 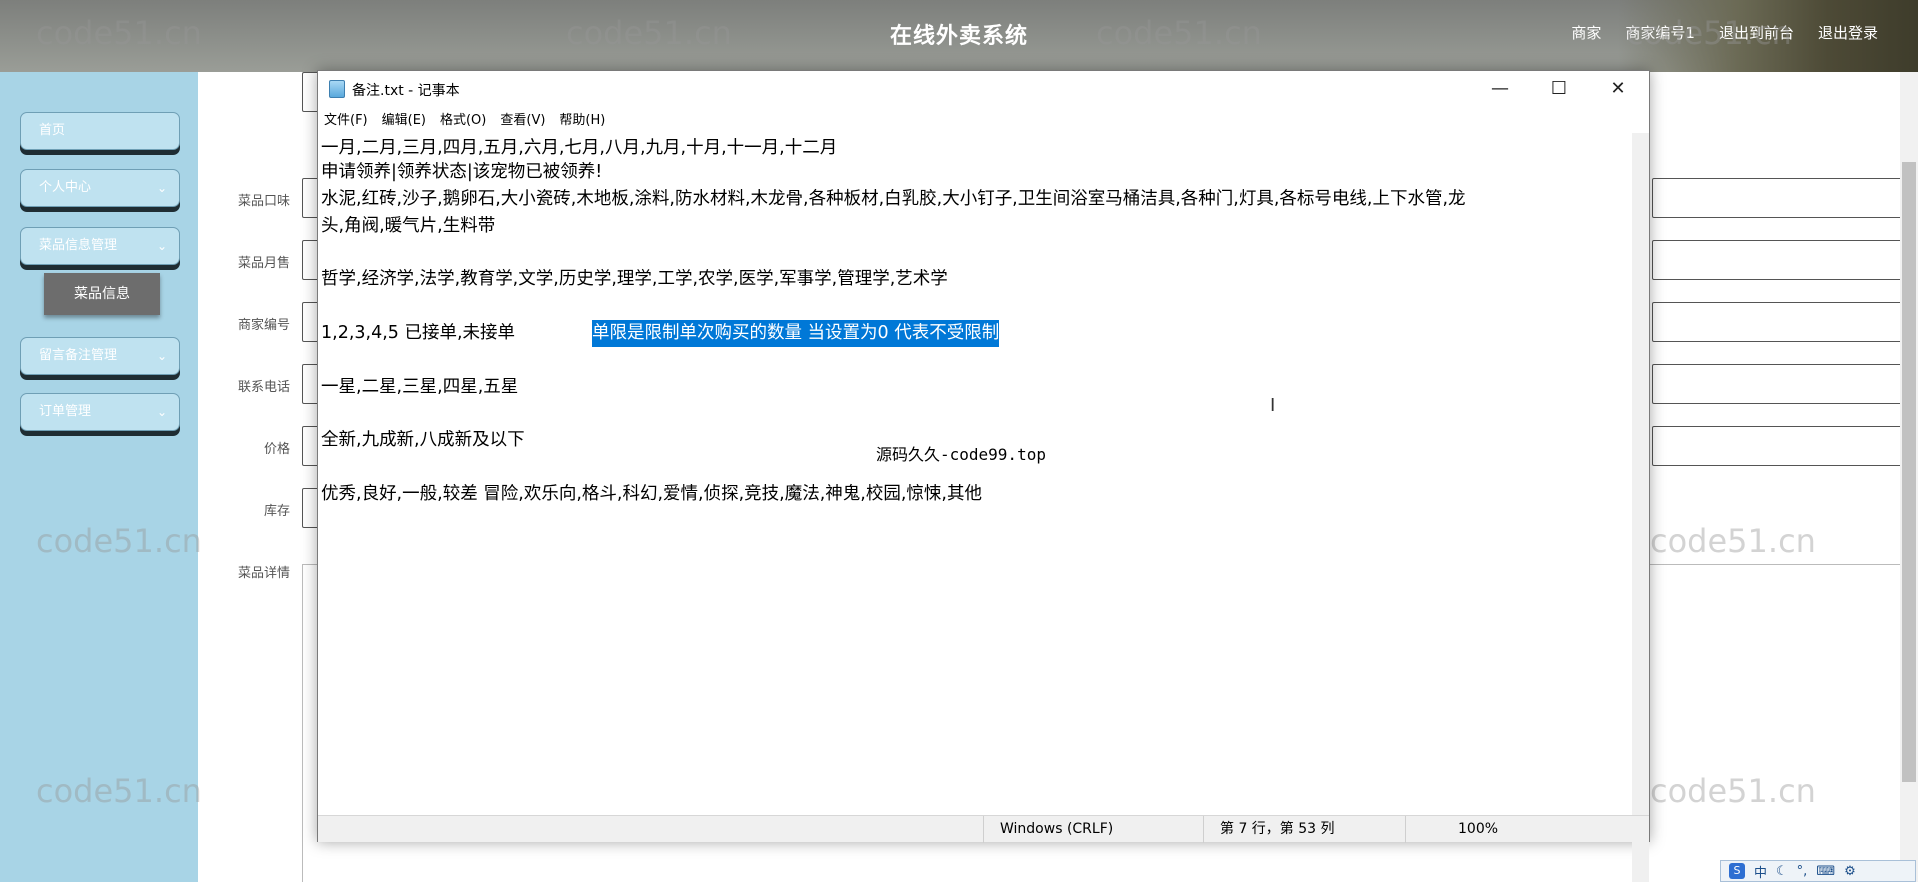 What do you see at coordinates (100, 131) in the screenshot?
I see `sidebar-item-home: 首页` at bounding box center [100, 131].